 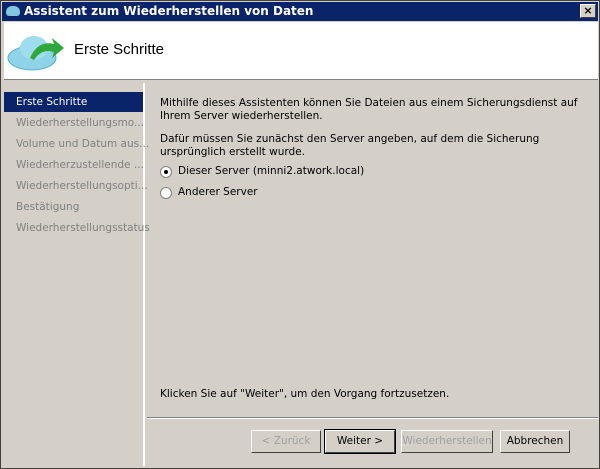 What do you see at coordinates (13, 11) in the screenshot?
I see `app-cloud-icon` at bounding box center [13, 11].